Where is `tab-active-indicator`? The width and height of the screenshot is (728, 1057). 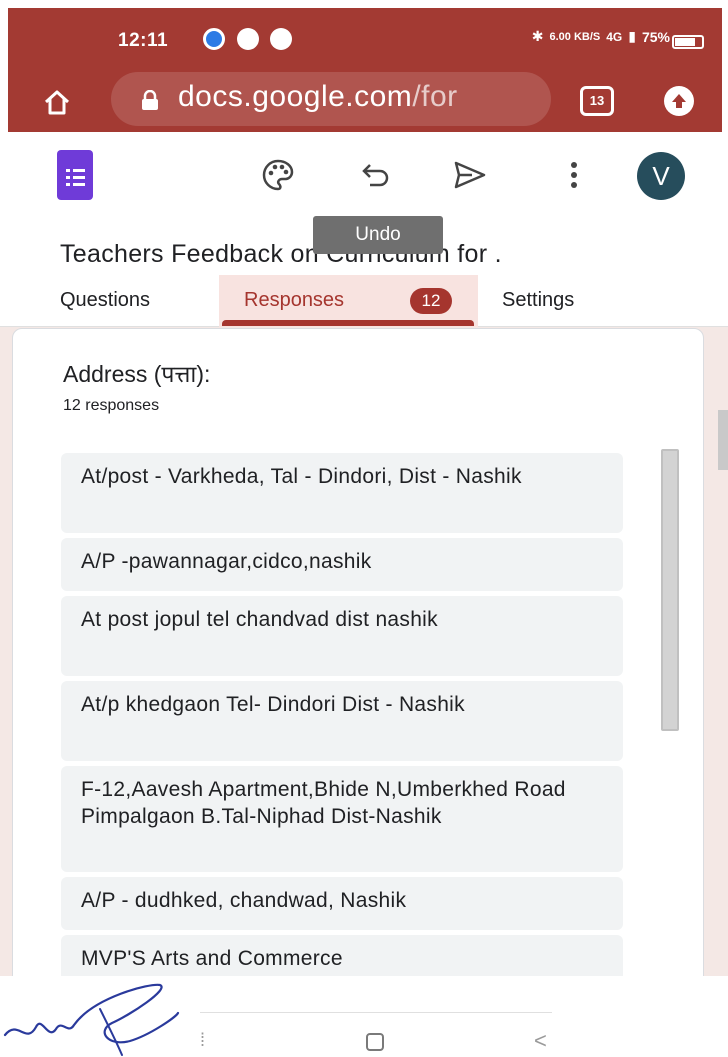 tab-active-indicator is located at coordinates (348, 323).